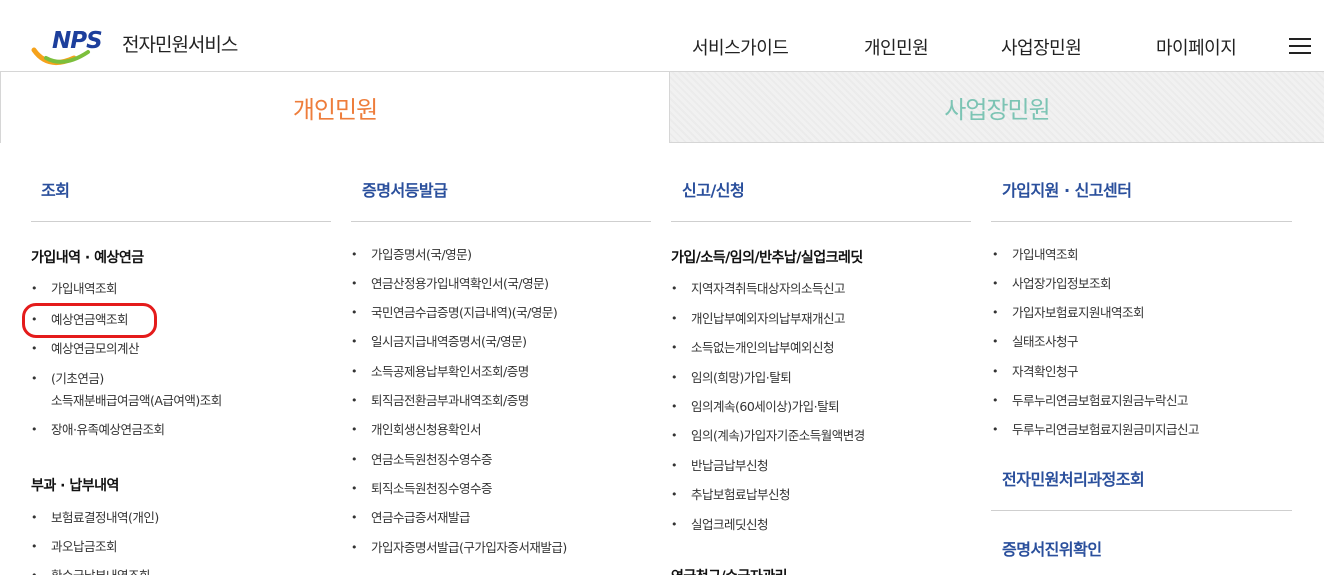 This screenshot has height=575, width=1324. I want to click on nav-mypage: 마이페이지, so click(1196, 47).